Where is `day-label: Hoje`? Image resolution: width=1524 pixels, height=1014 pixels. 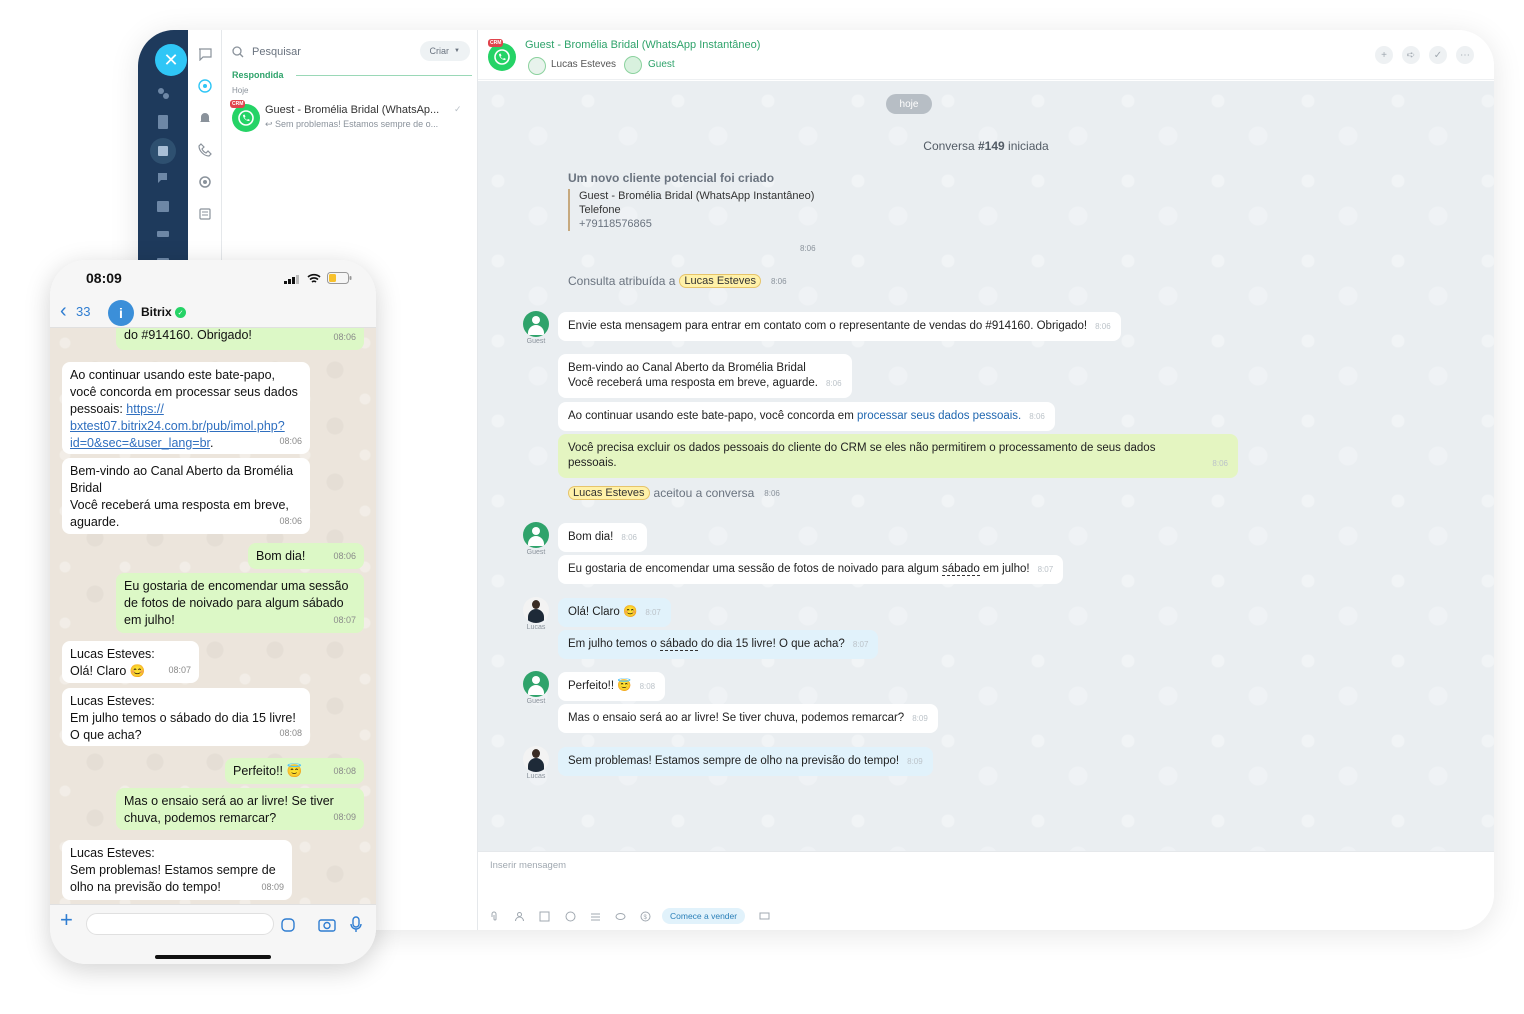 day-label: Hoje is located at coordinates (240, 90).